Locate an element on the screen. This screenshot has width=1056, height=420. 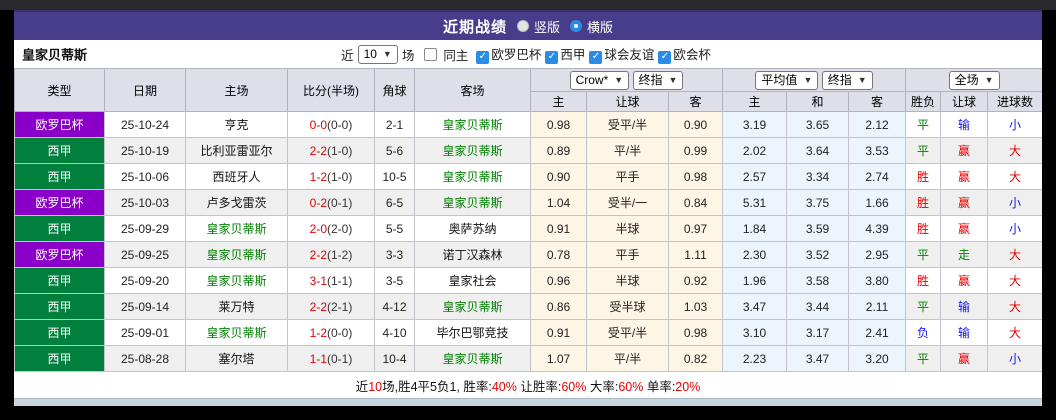
average-select: 平均值 ▼ is located at coordinates (787, 80).